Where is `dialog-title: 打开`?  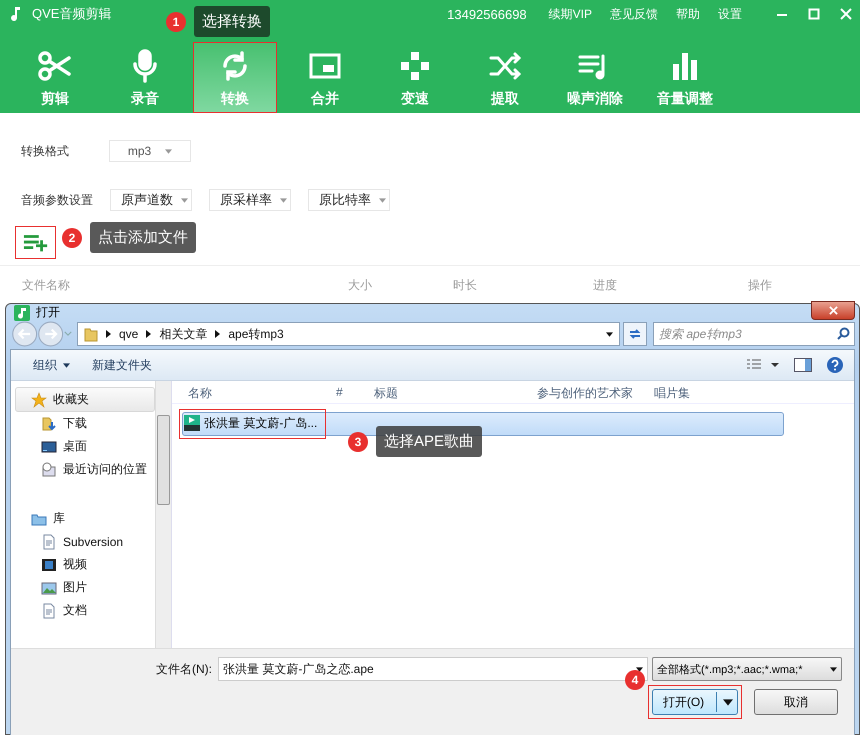 dialog-title: 打开 is located at coordinates (48, 312).